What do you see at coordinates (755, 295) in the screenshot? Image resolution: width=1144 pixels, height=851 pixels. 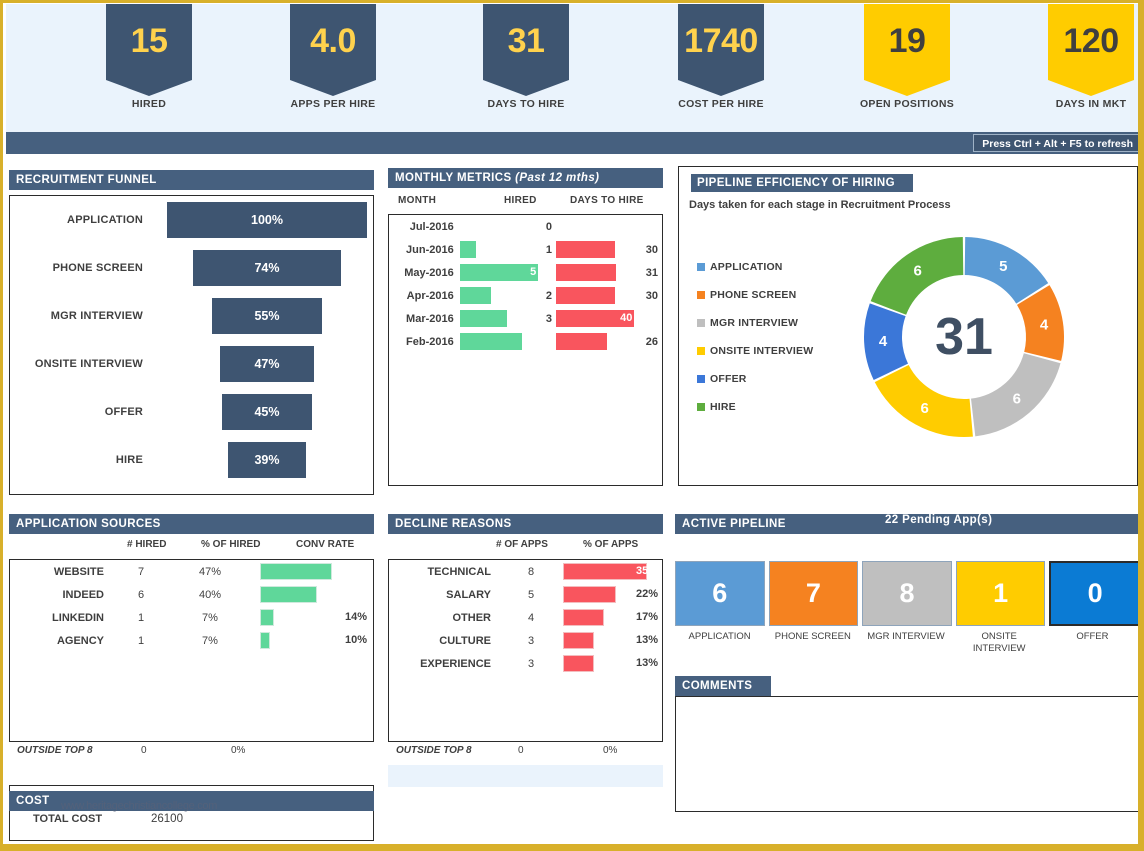 I see `legend-item: PHONE SCREEN` at bounding box center [755, 295].